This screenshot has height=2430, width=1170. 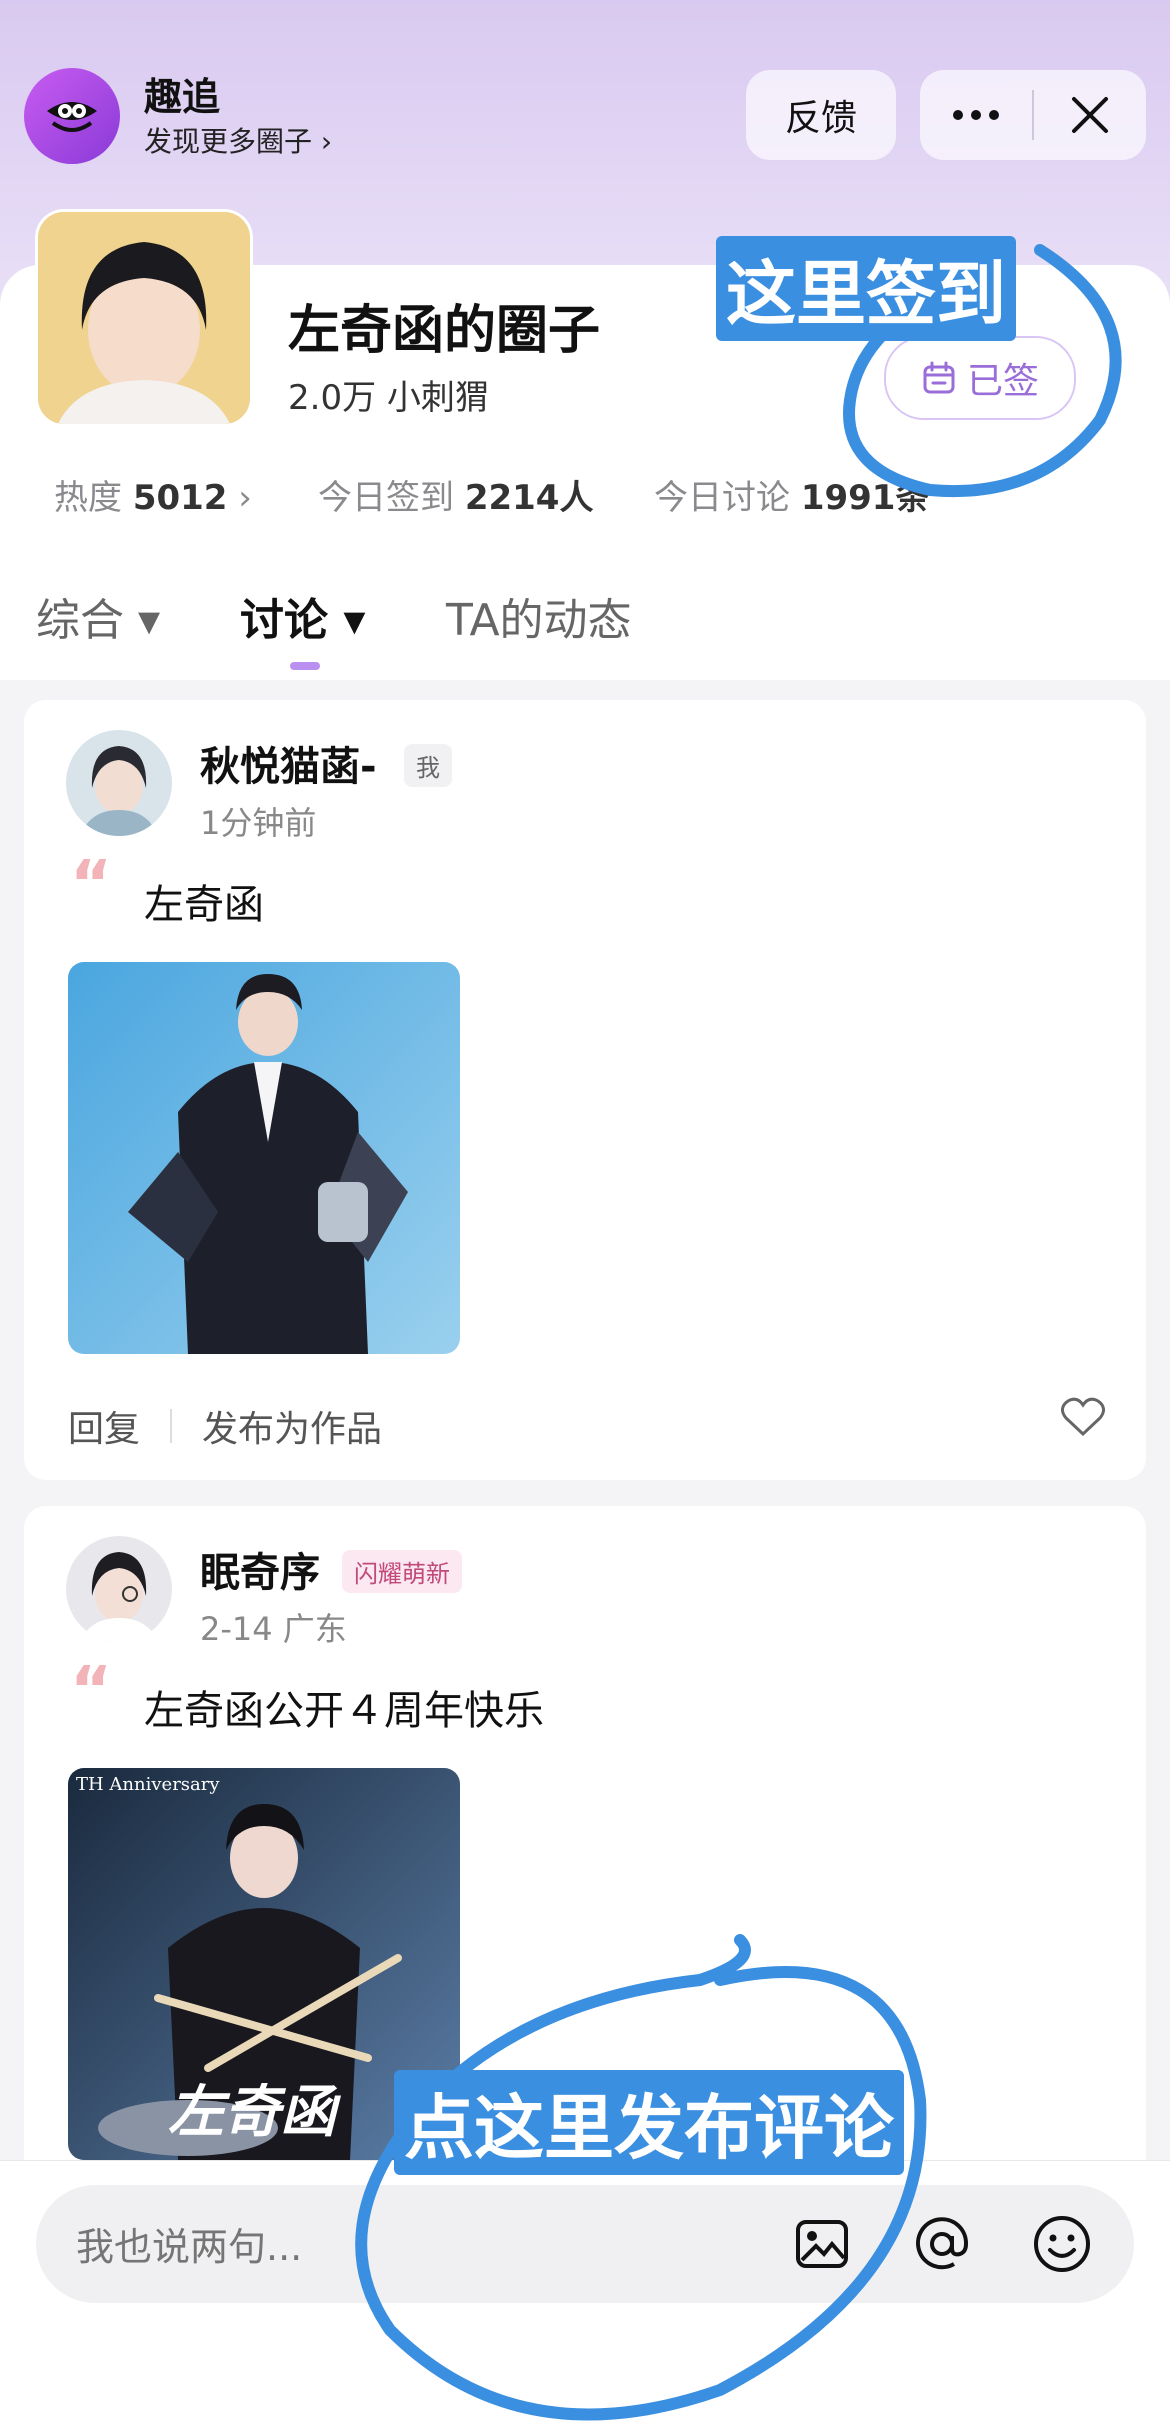 I want to click on comment-input, so click(x=356, y=2247).